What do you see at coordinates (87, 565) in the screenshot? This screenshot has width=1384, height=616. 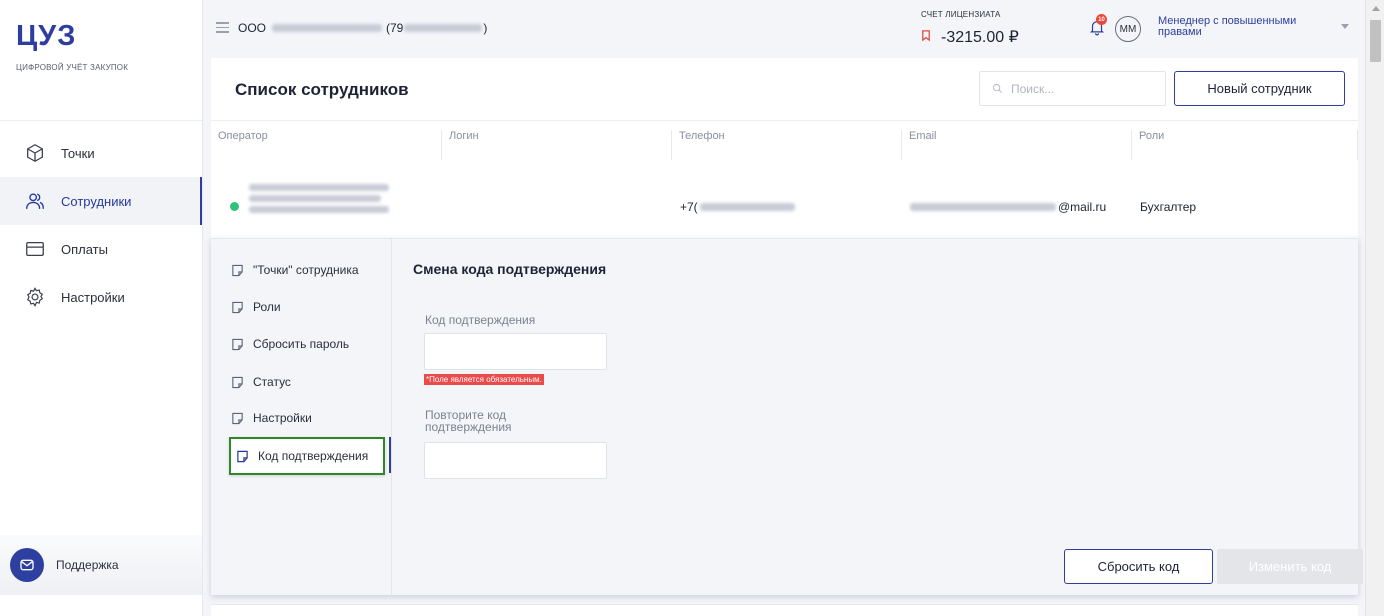 I see `support-label: Поддержка` at bounding box center [87, 565].